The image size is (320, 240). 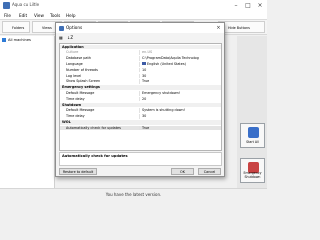 I want to click on status-text: You have the latest version., so click(x=133, y=194).